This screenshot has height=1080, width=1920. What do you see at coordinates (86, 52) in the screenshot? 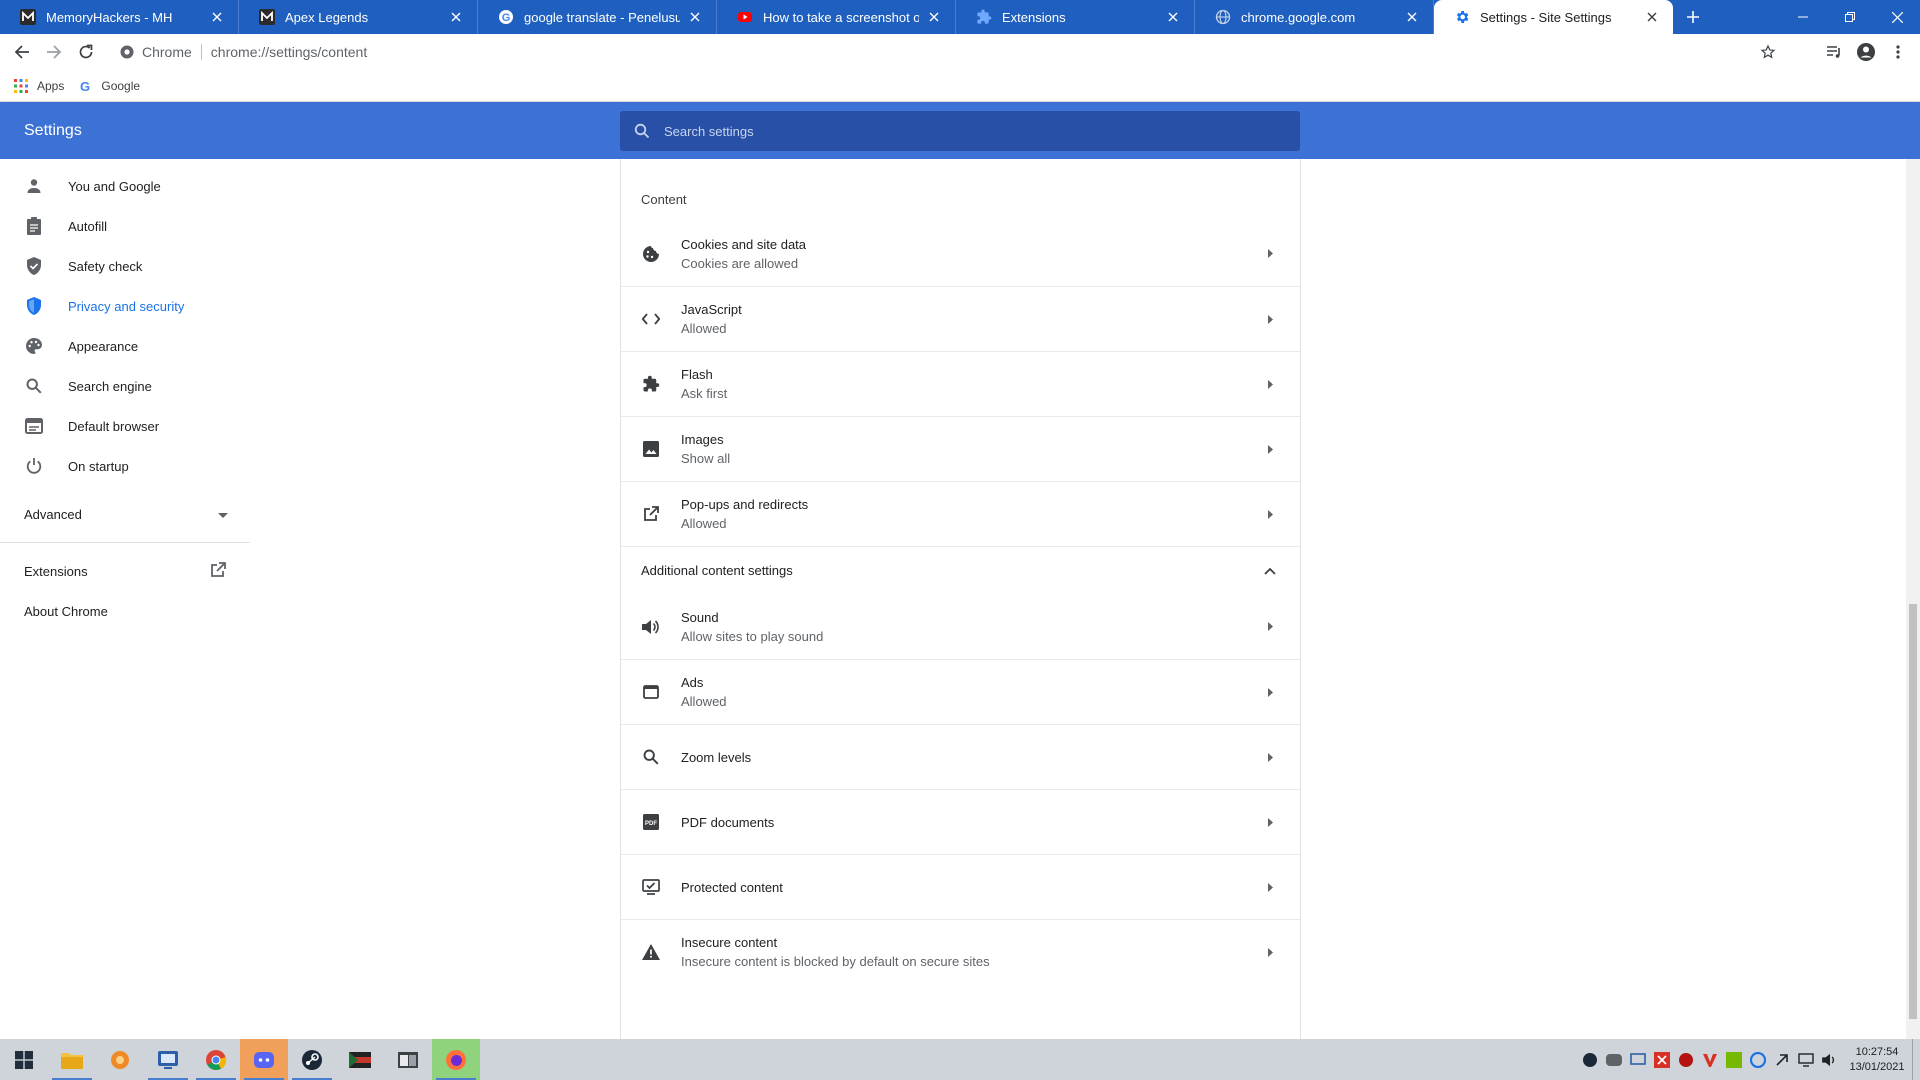
I see `reload-button` at bounding box center [86, 52].